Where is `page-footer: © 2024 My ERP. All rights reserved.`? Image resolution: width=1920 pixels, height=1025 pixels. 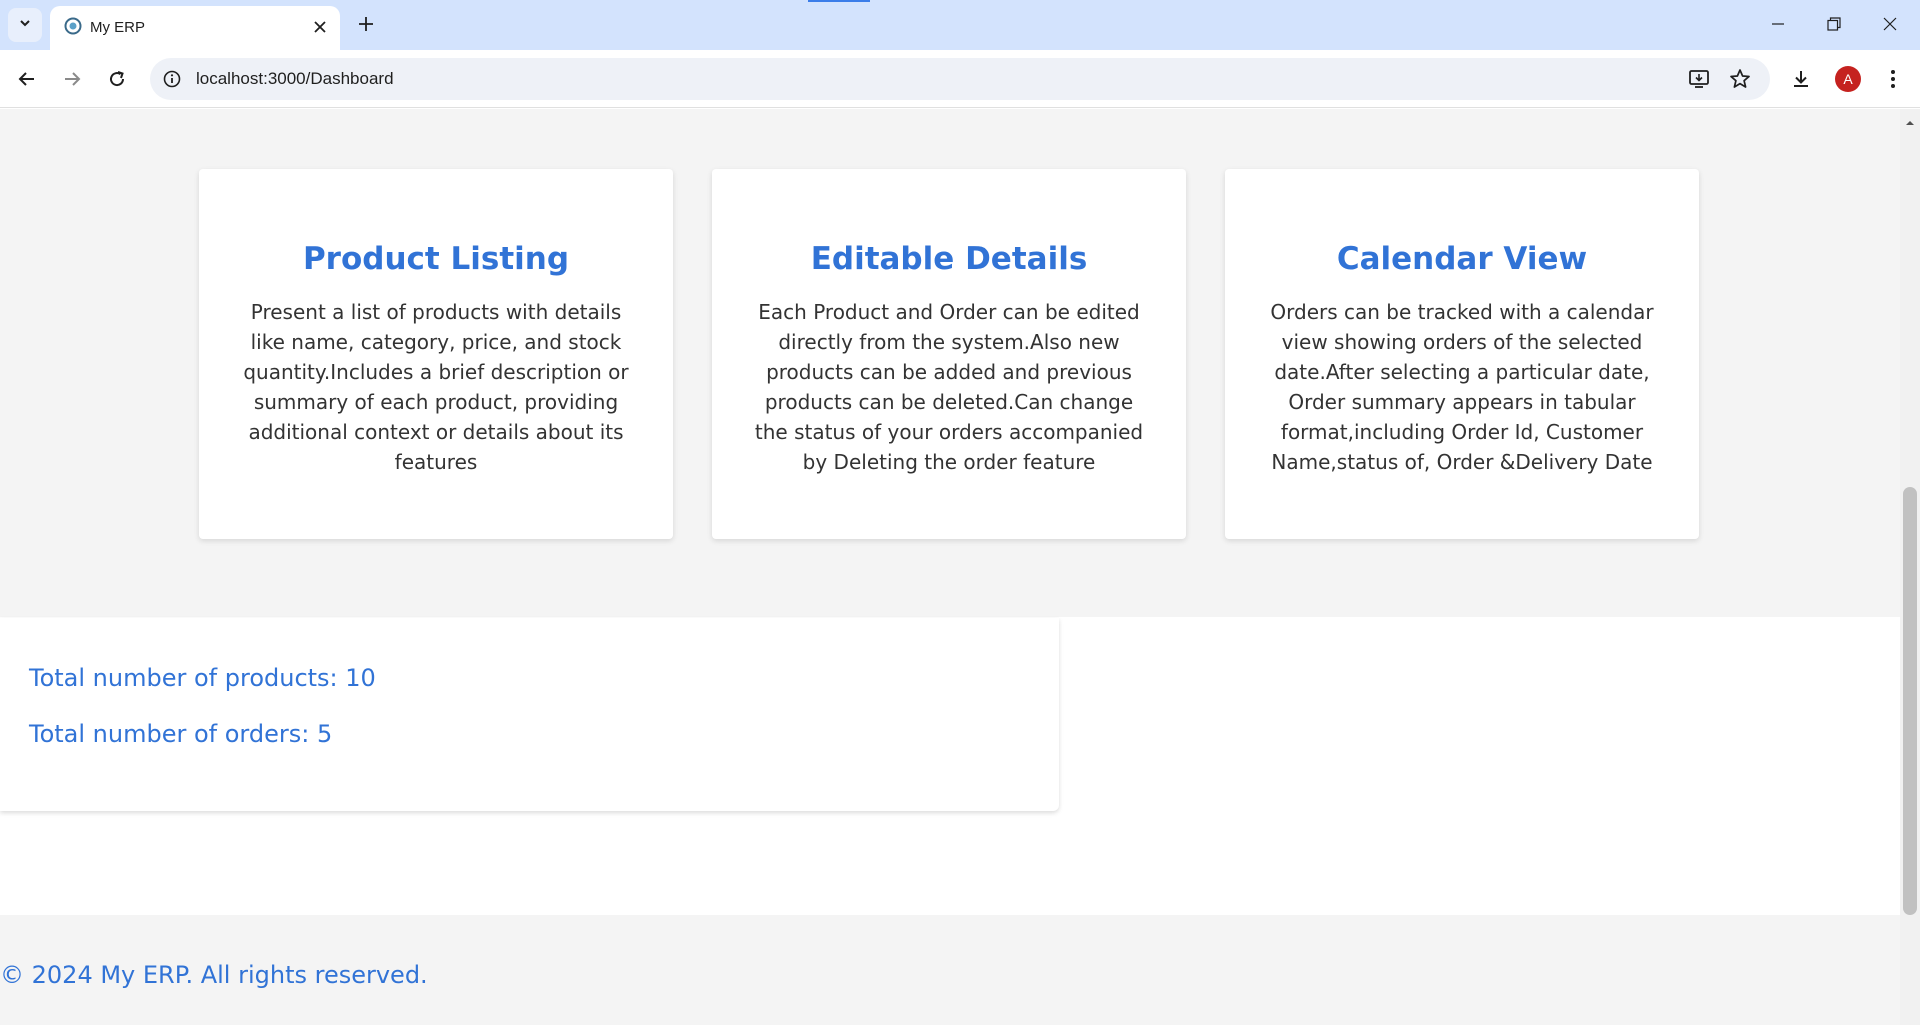 page-footer: © 2024 My ERP. All rights reserved. is located at coordinates (950, 970).